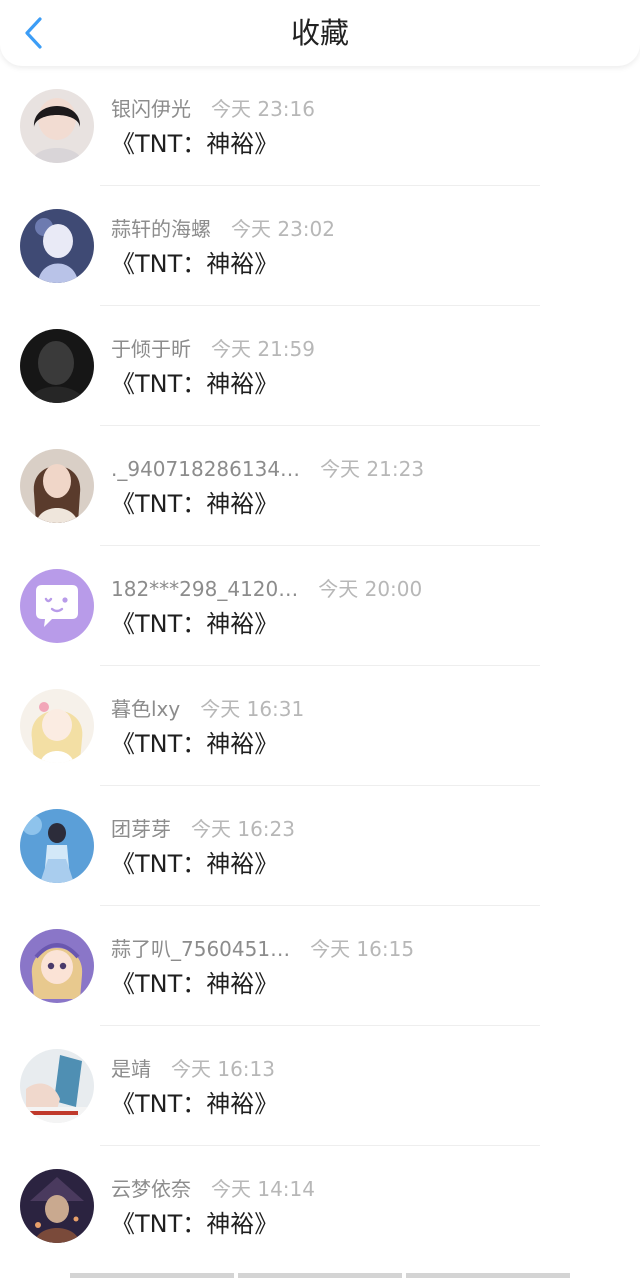 This screenshot has height=1278, width=640. I want to click on timestamp: 今天 23:02, so click(283, 229).